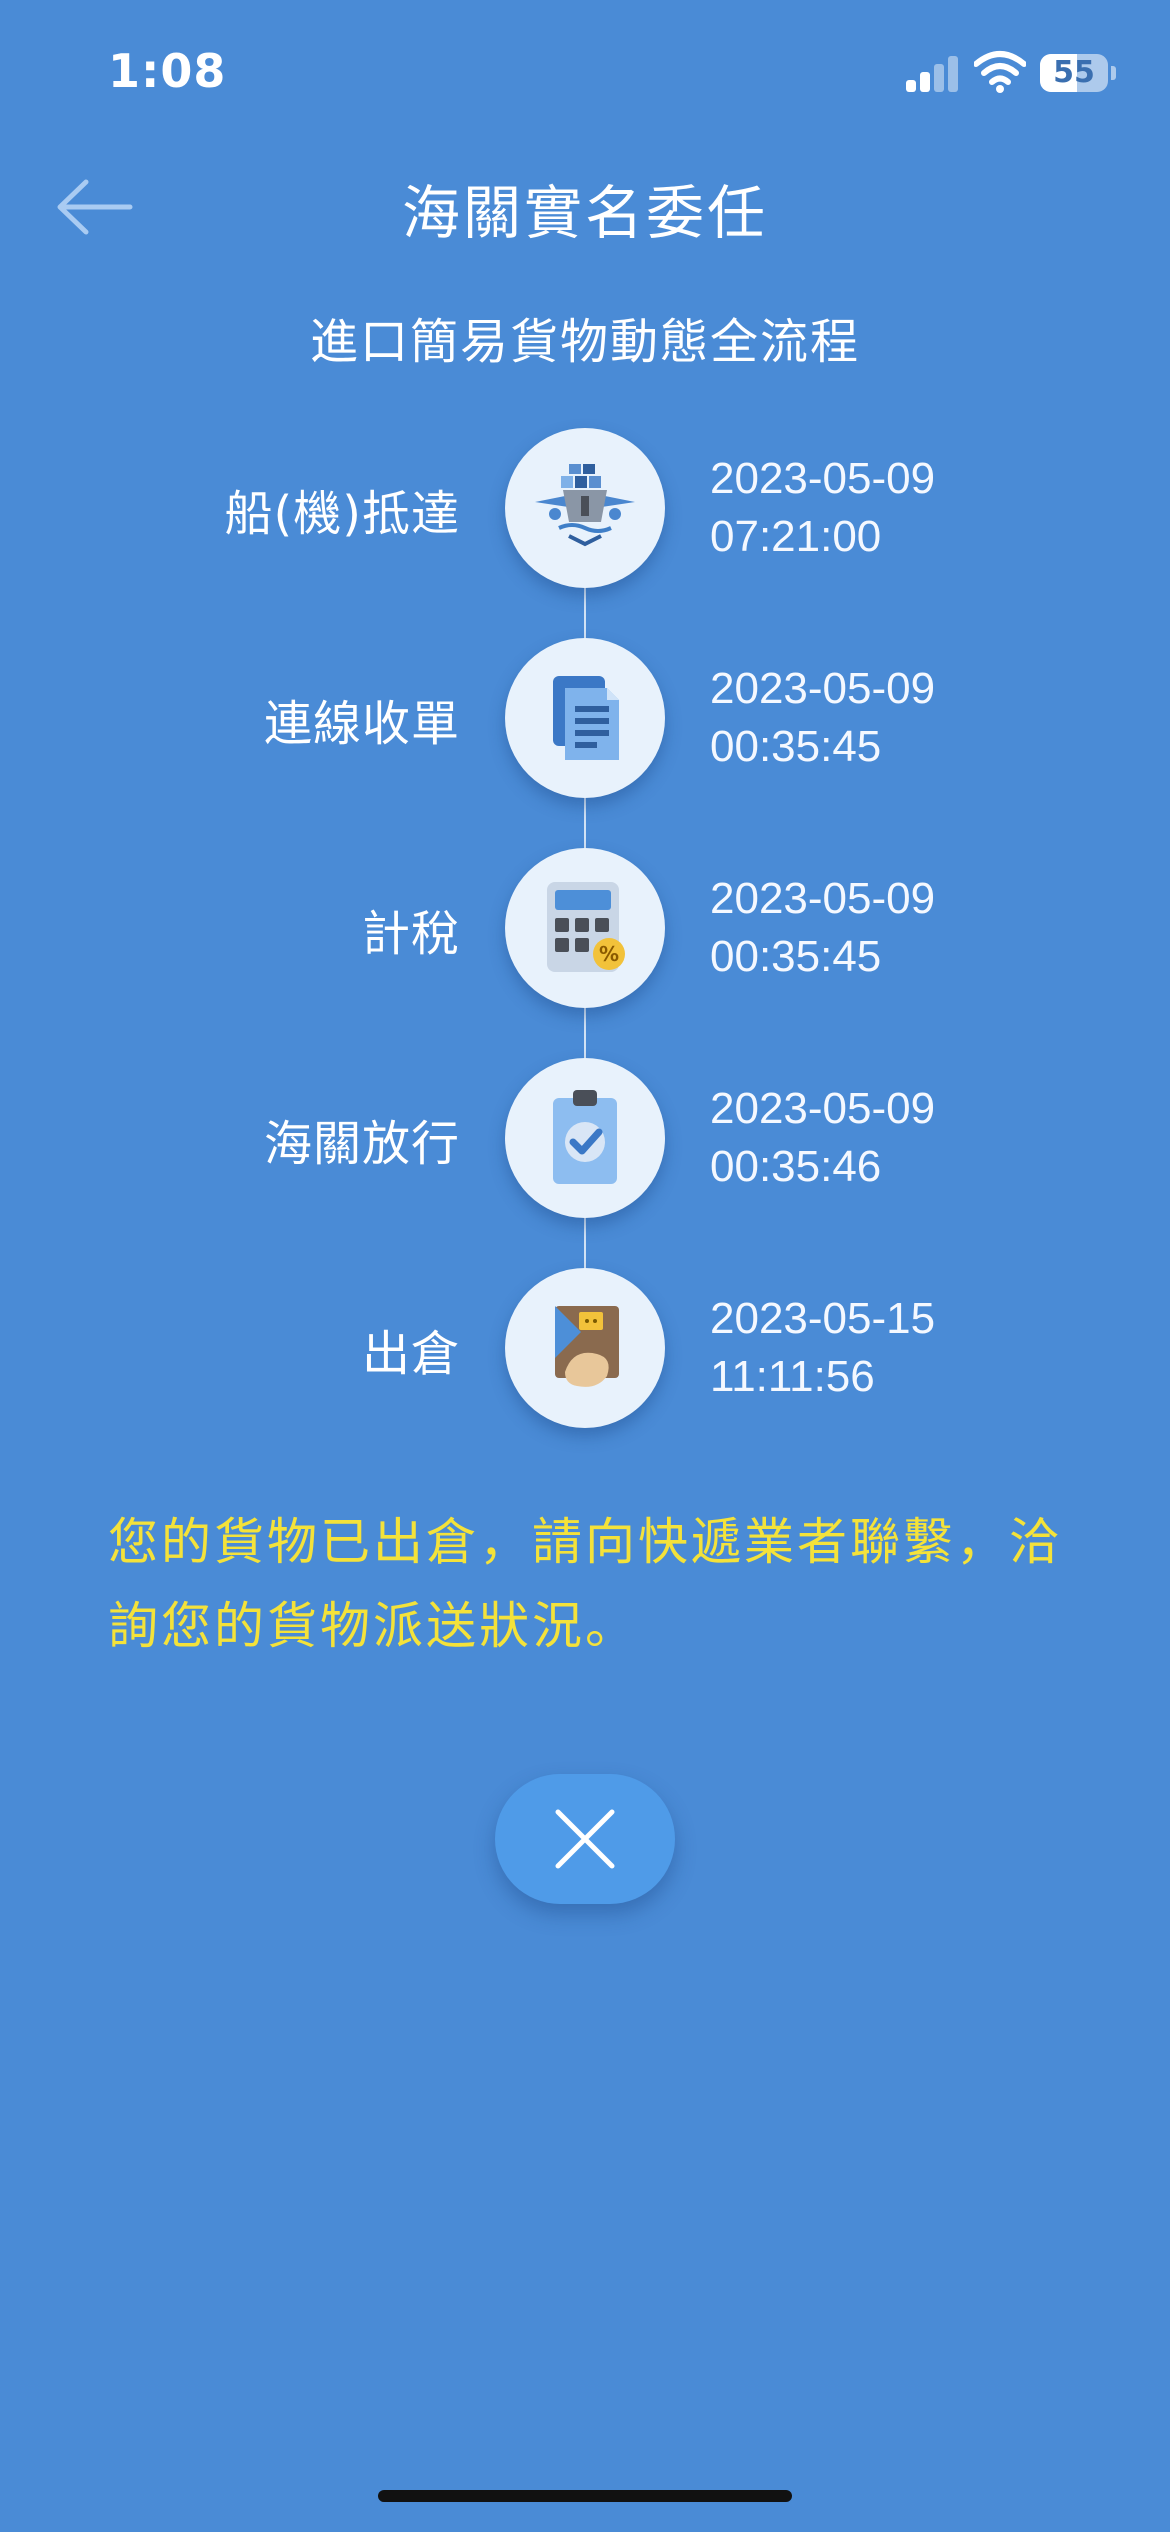 The width and height of the screenshot is (1170, 2532). I want to click on step-time: 00:35:46, so click(796, 1166).